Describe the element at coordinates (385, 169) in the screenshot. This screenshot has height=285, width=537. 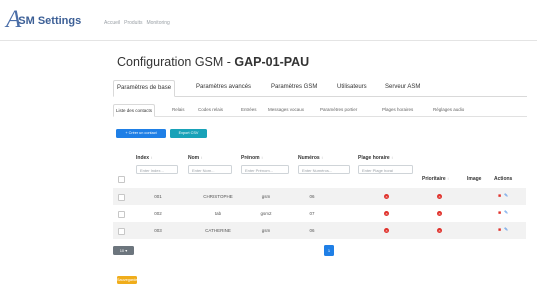
I see `filter-plage-horaire-input: Enter Plage horai` at that location.